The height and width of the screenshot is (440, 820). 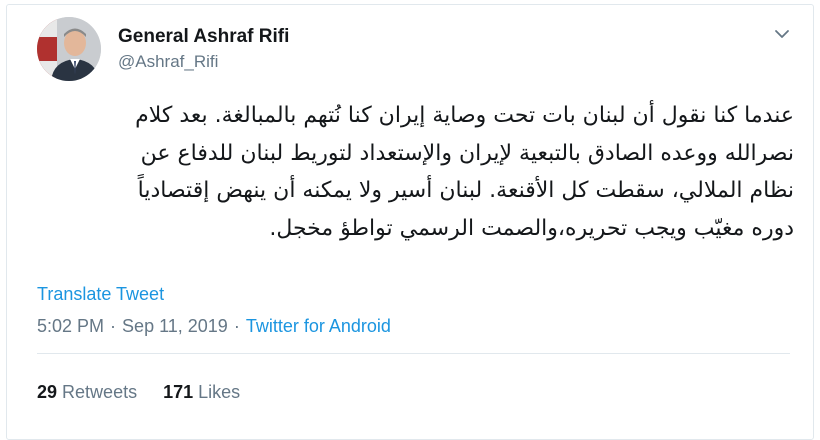 I want to click on avatar, so click(x=69, y=49).